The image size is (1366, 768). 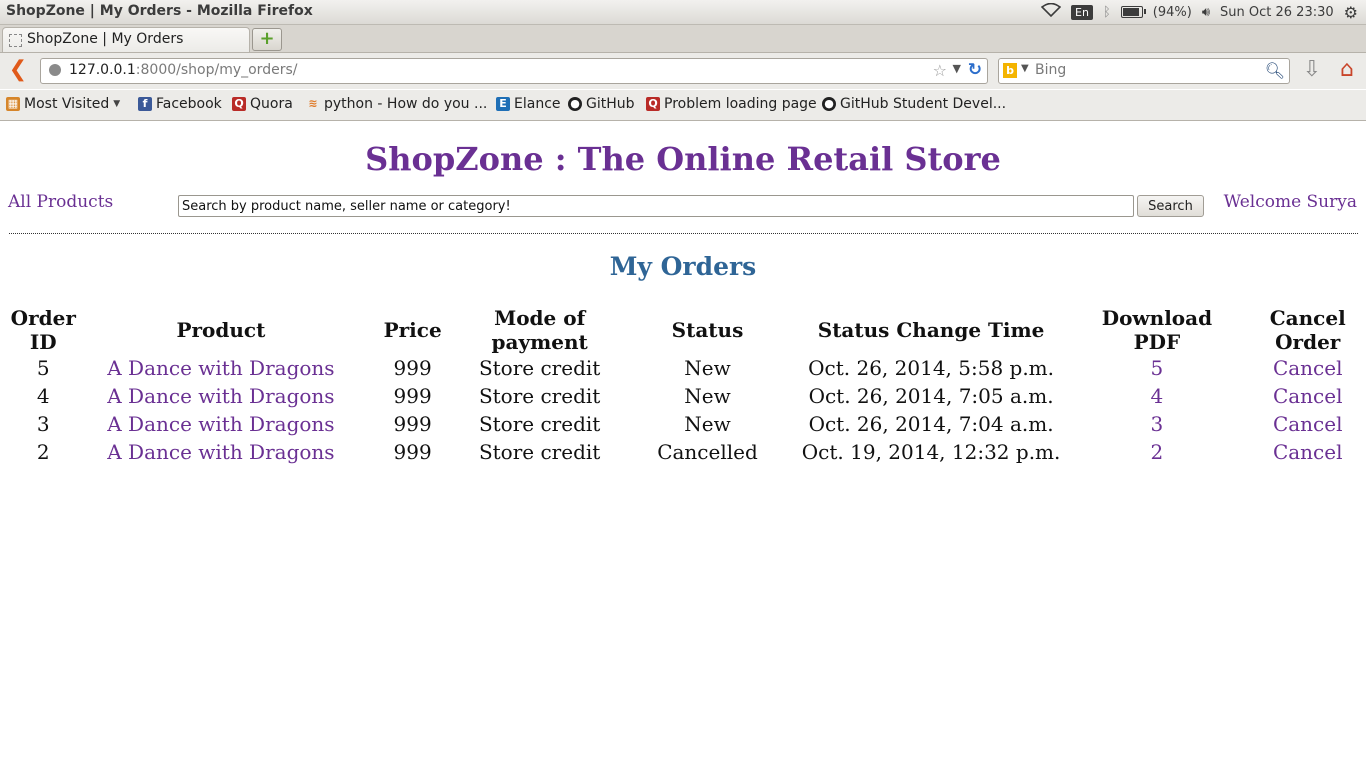 I want to click on bookmark-item: Q Quora, so click(x=262, y=104).